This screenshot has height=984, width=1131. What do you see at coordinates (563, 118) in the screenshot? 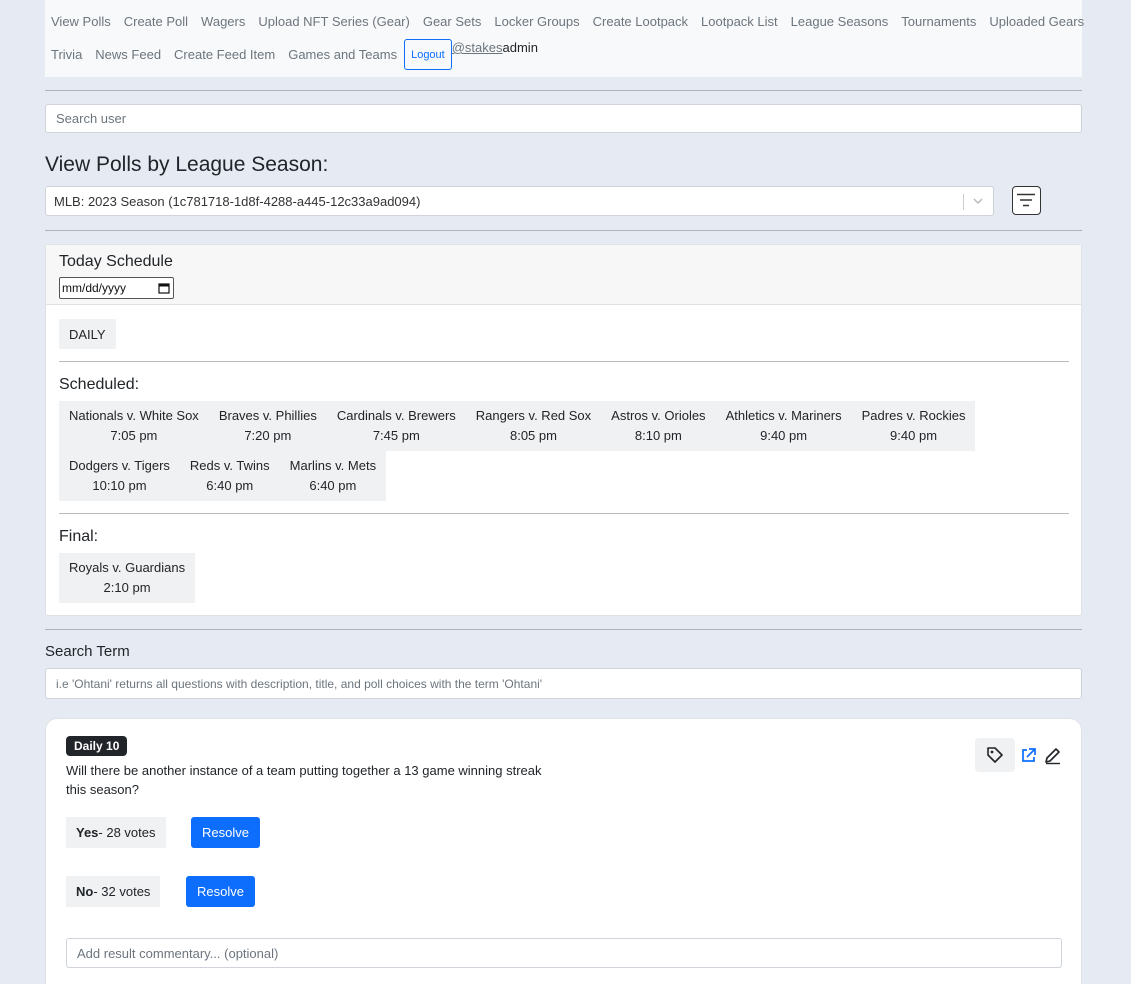
I see `search-user-input: Search user` at bounding box center [563, 118].